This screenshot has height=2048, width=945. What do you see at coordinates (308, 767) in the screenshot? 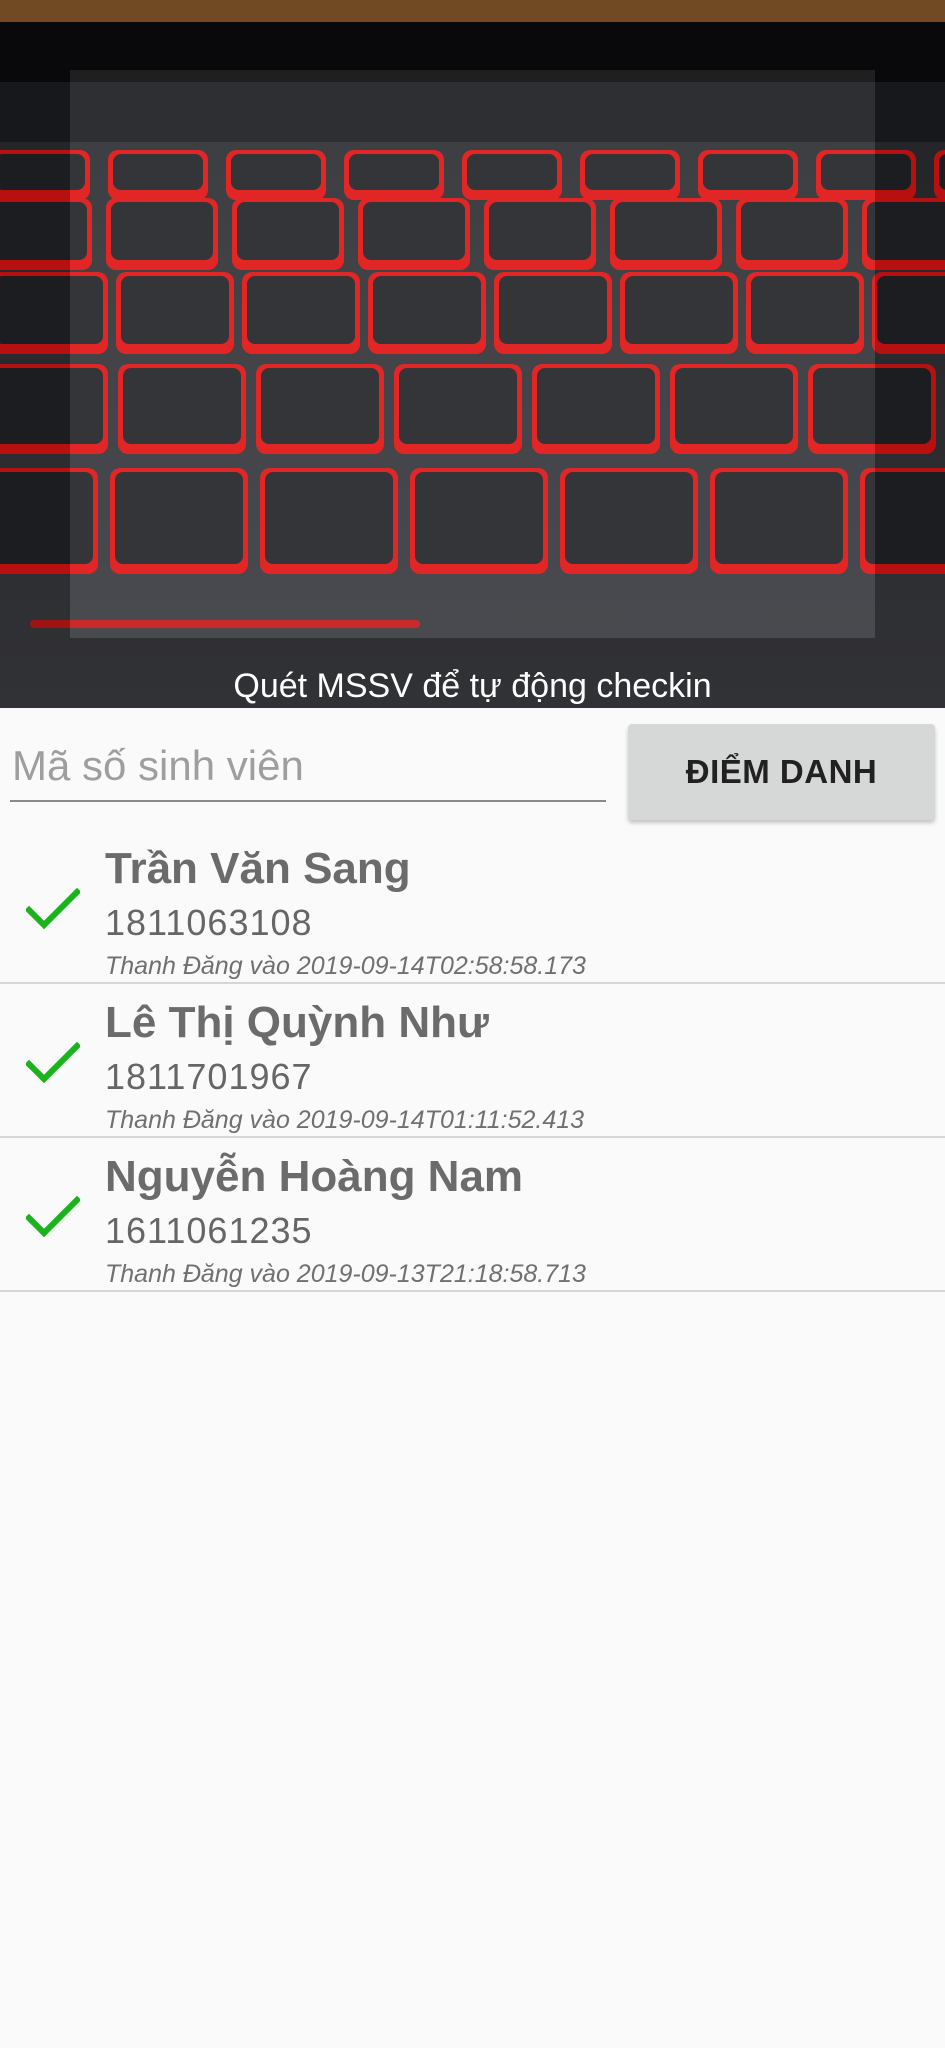
I see `mssv-input` at bounding box center [308, 767].